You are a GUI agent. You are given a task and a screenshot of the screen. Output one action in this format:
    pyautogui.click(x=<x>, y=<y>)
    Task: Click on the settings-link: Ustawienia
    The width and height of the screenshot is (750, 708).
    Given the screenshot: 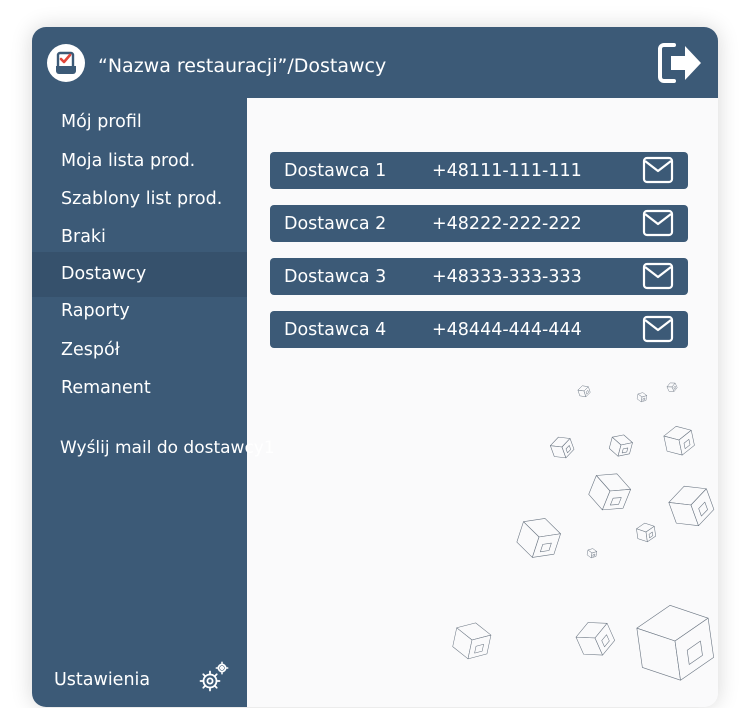 What is the action you would take?
    pyautogui.click(x=102, y=680)
    